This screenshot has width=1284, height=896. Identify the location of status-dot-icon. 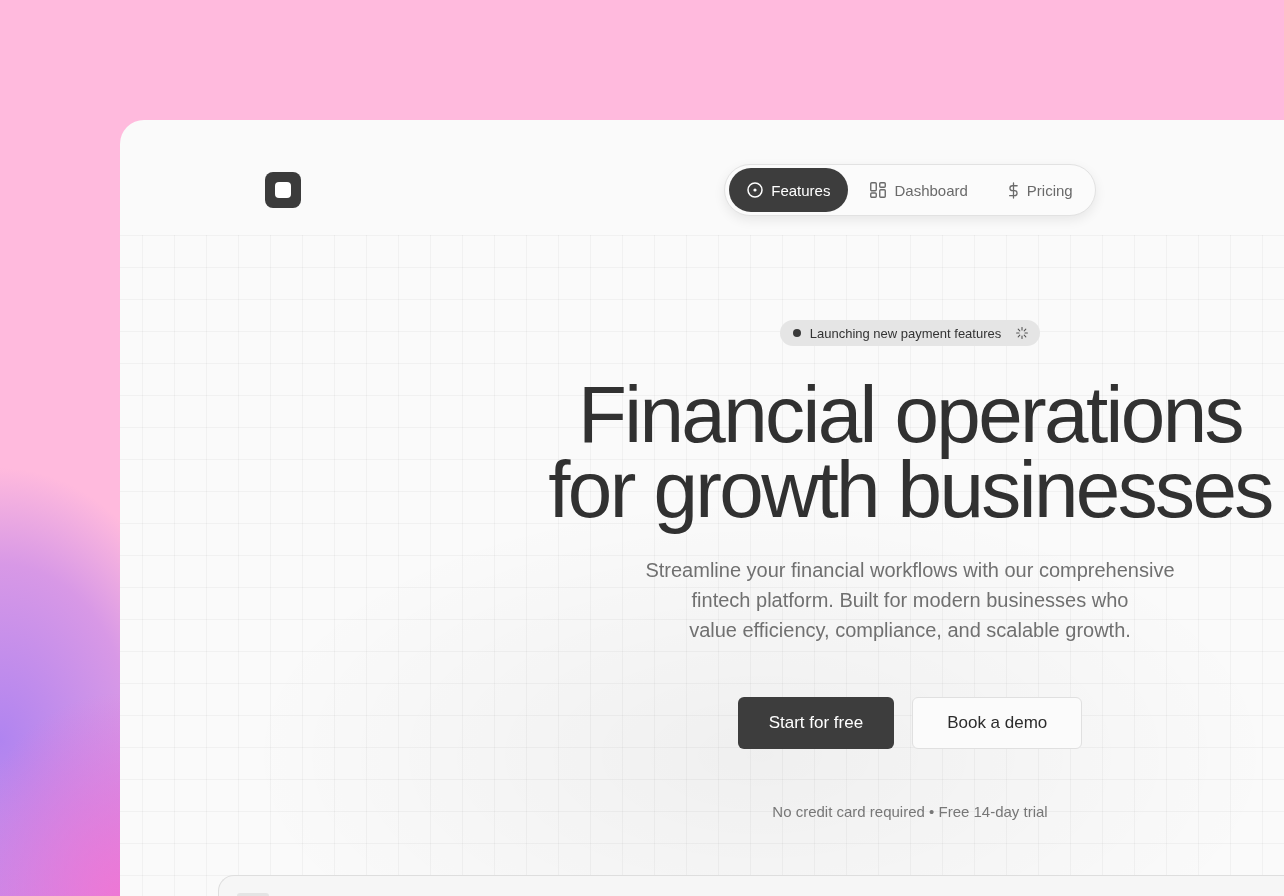
(796, 333).